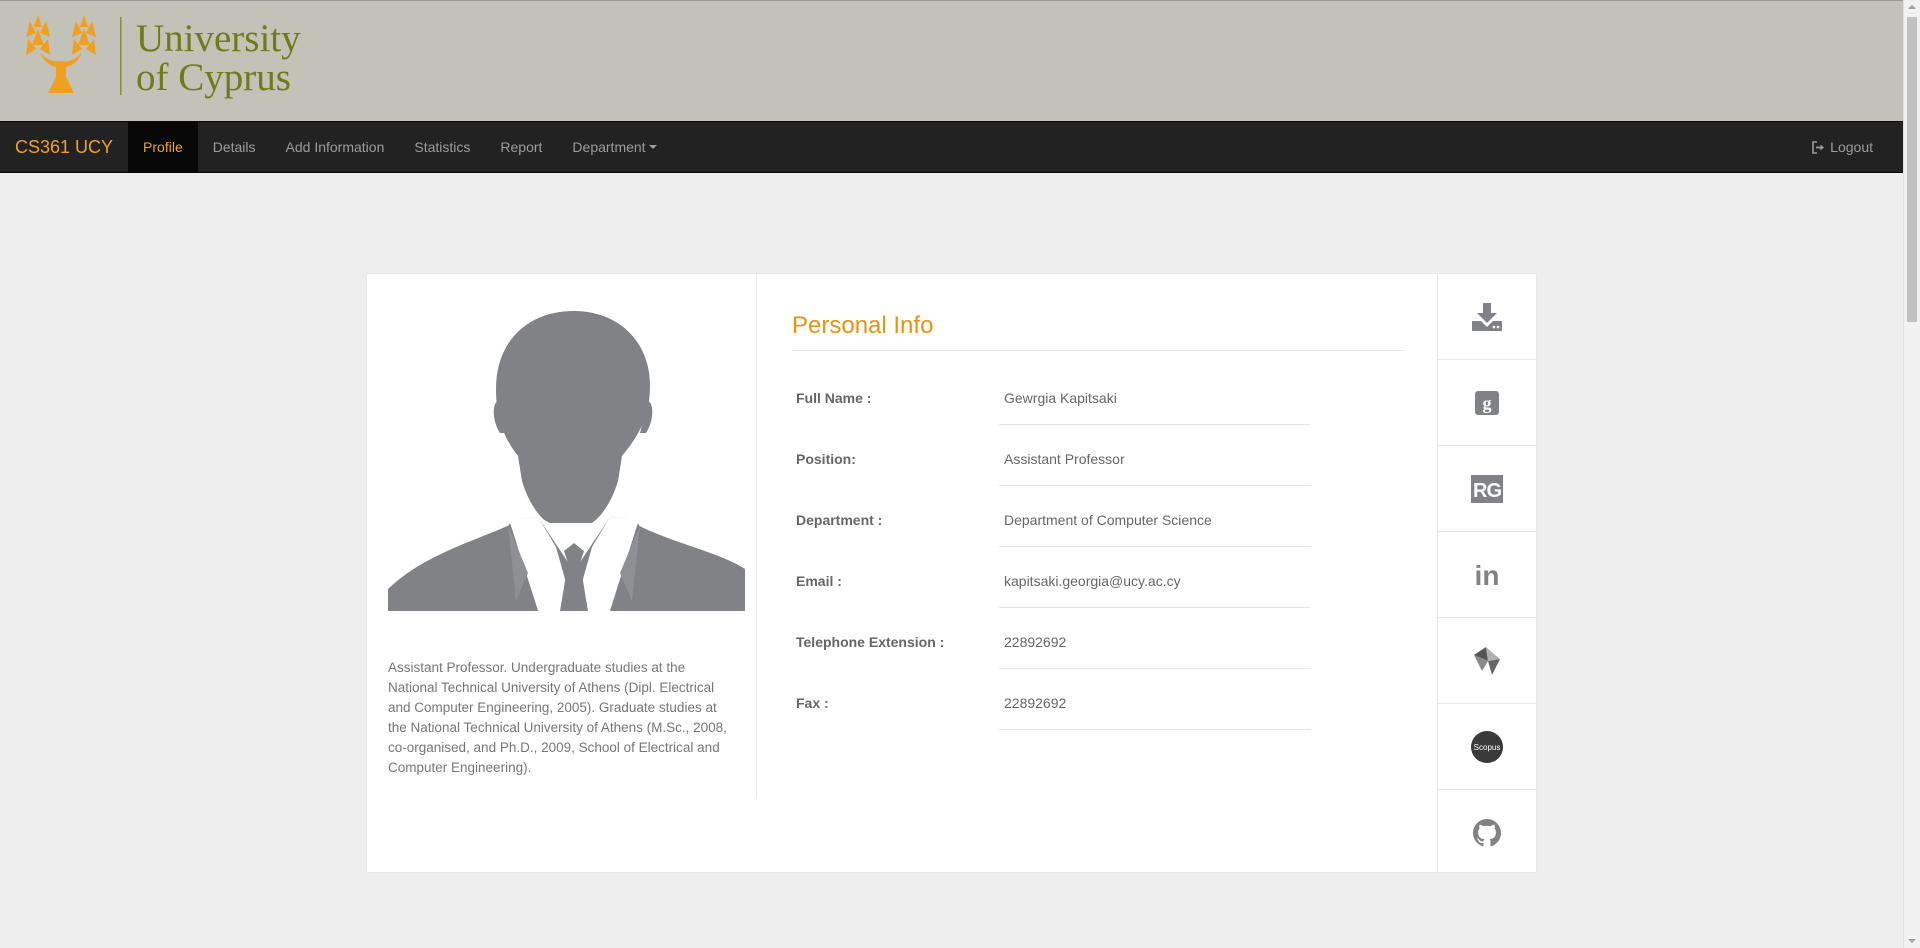  Describe the element at coordinates (1851, 147) in the screenshot. I see `logout-label: Logout` at that location.